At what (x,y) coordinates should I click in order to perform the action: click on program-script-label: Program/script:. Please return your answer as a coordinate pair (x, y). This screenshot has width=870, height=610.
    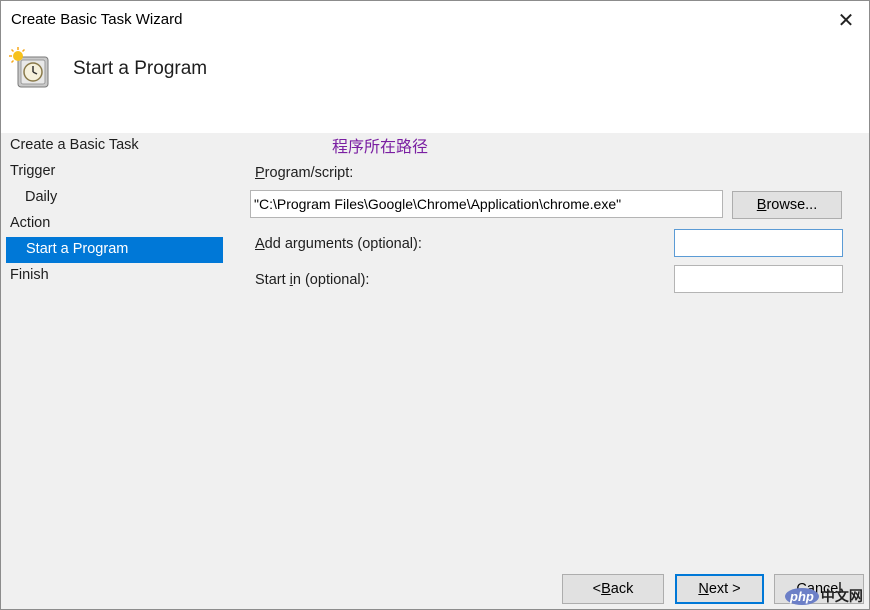
    Looking at the image, I should click on (304, 173).